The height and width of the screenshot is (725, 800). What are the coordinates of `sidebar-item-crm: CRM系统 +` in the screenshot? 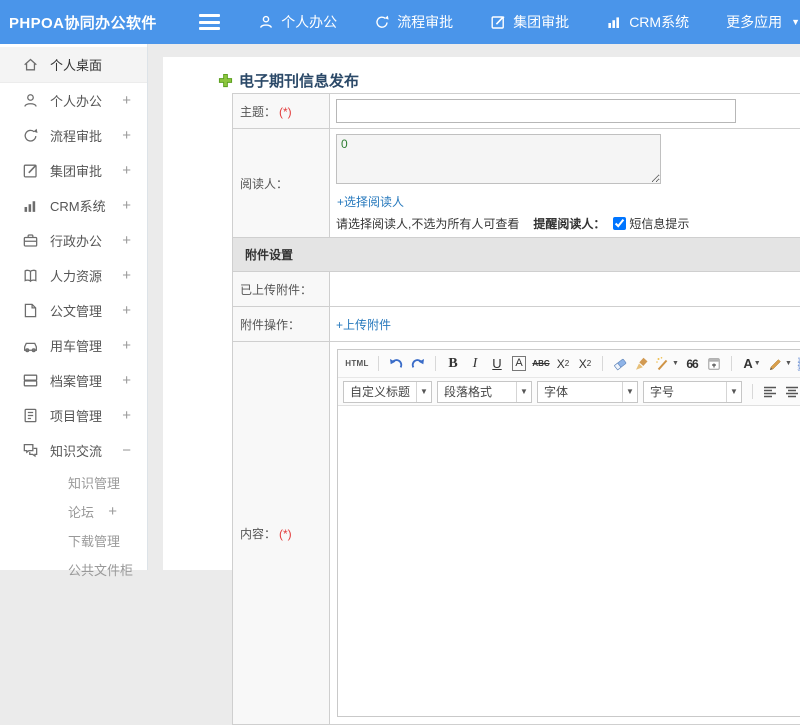 It's located at (73, 205).